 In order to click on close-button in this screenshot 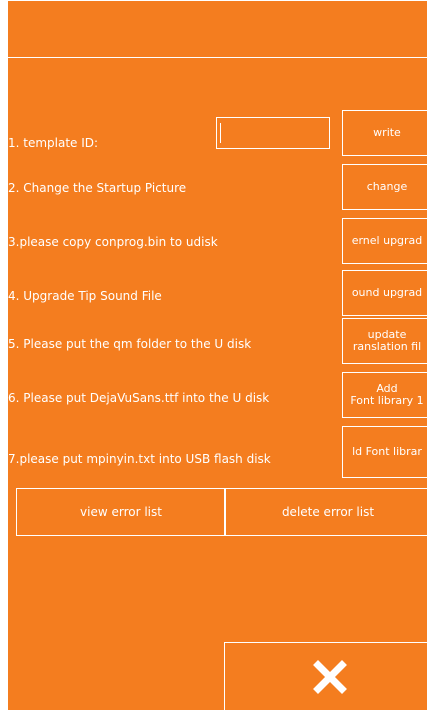, I will do `click(325, 676)`.